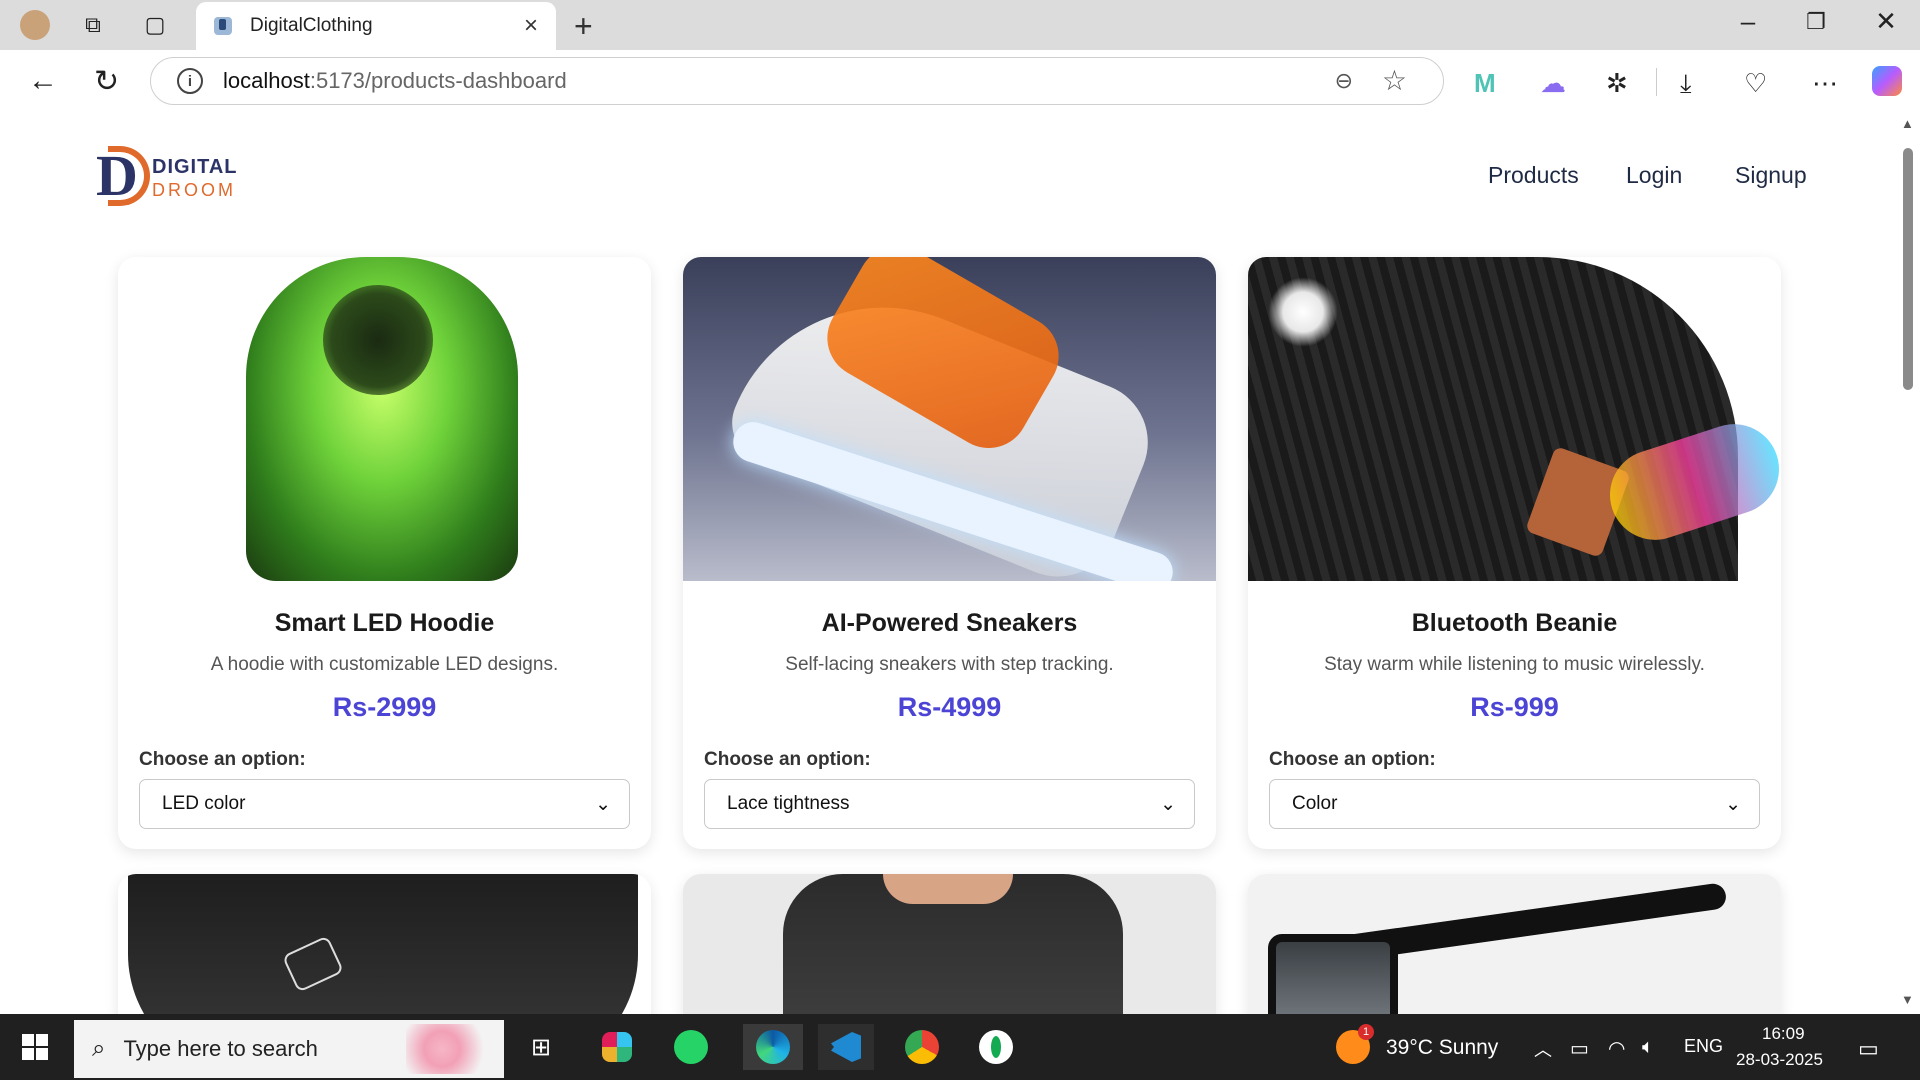 The image size is (1920, 1080). What do you see at coordinates (1907, 999) in the screenshot?
I see `scroll-down-icon: ▼` at bounding box center [1907, 999].